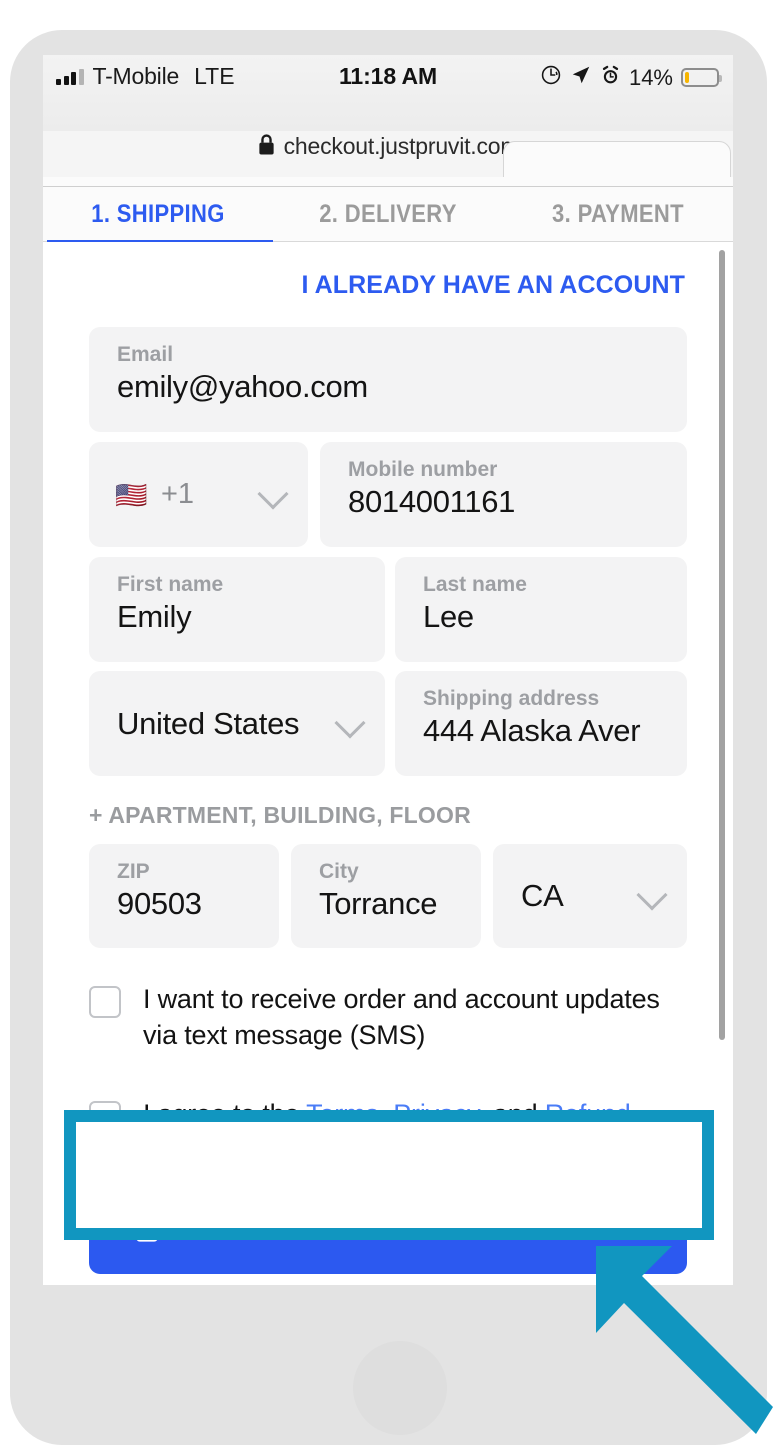  I want to click on us-flag-icon: 🇺🇸, so click(131, 494).